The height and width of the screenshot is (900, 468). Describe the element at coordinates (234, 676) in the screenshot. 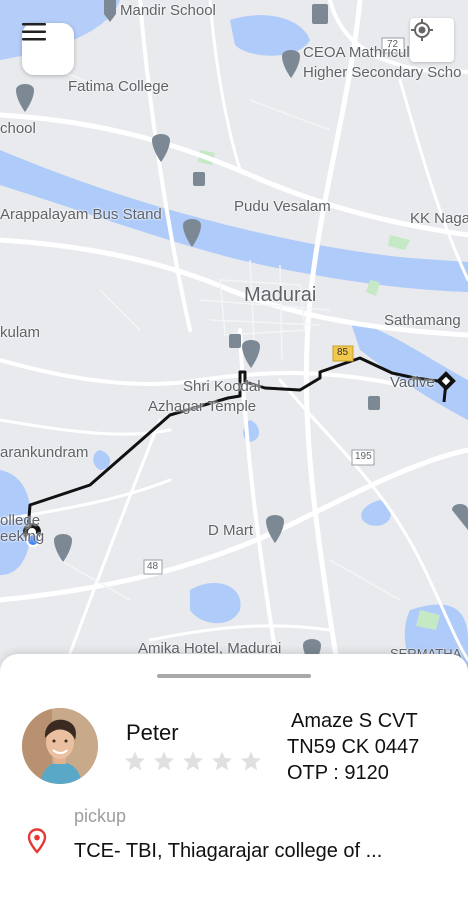

I see `drag-handle` at that location.